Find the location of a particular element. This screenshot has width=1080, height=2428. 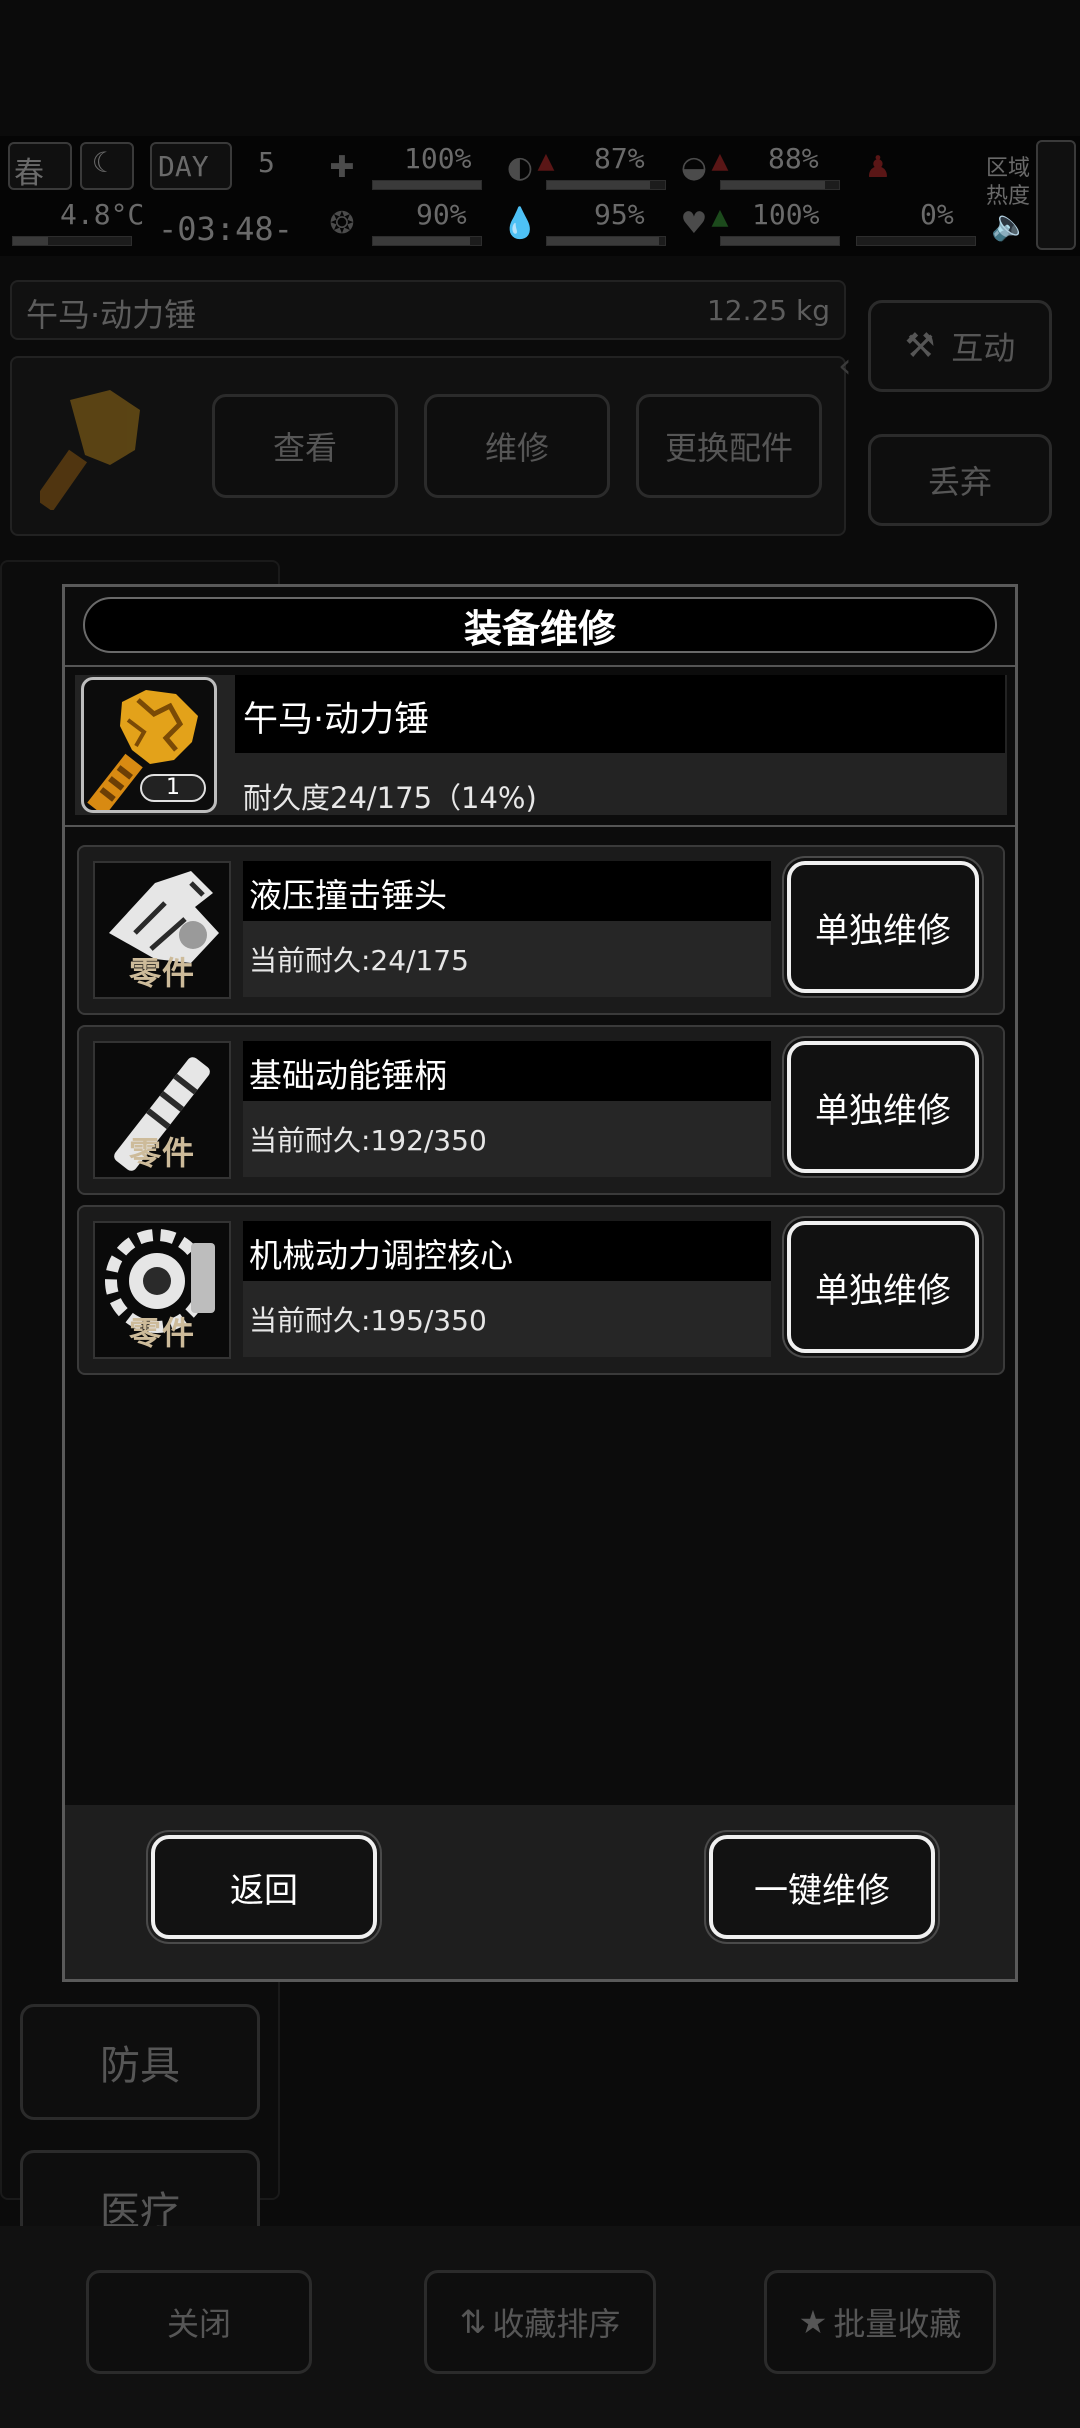

part-durability: 当前耐久:195/350 is located at coordinates (368, 1320).